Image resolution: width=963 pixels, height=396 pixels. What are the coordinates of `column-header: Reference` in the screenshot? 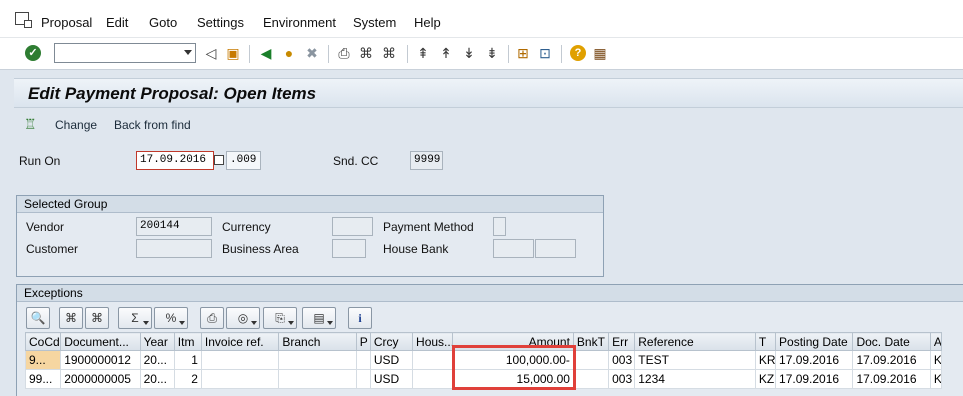 It's located at (695, 341).